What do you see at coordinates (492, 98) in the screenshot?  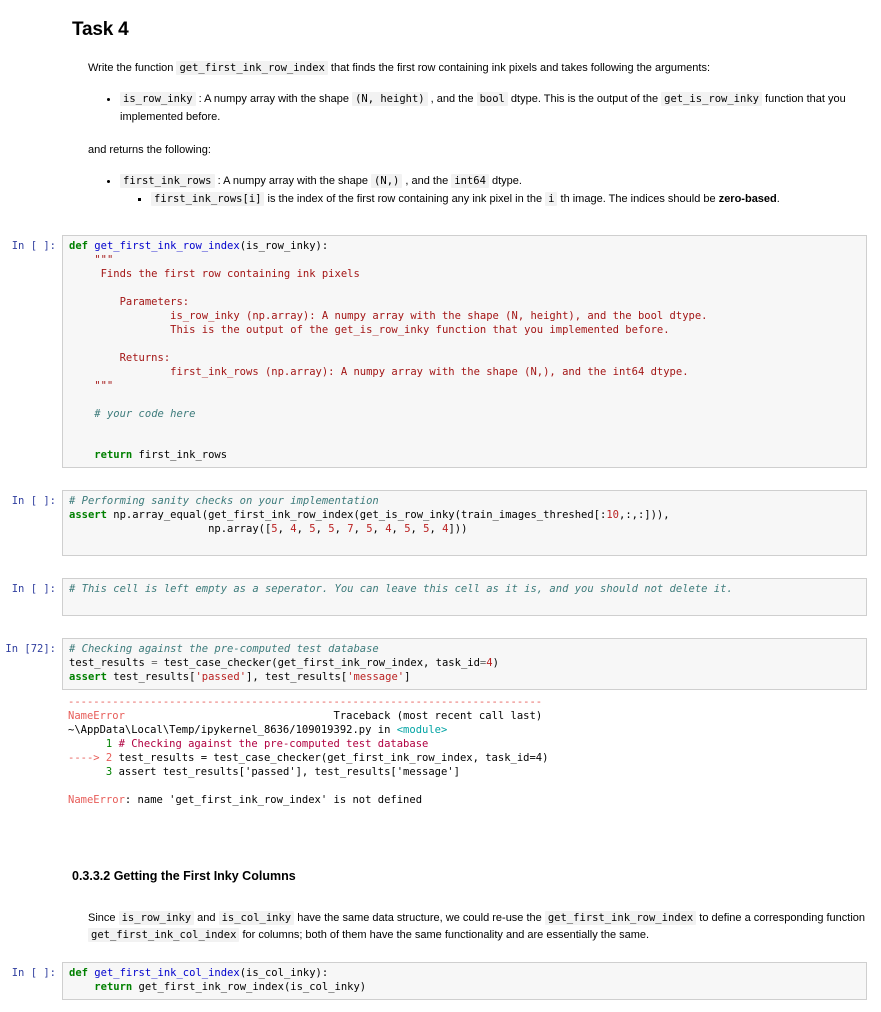 I see `inline-code-bool: bool` at bounding box center [492, 98].